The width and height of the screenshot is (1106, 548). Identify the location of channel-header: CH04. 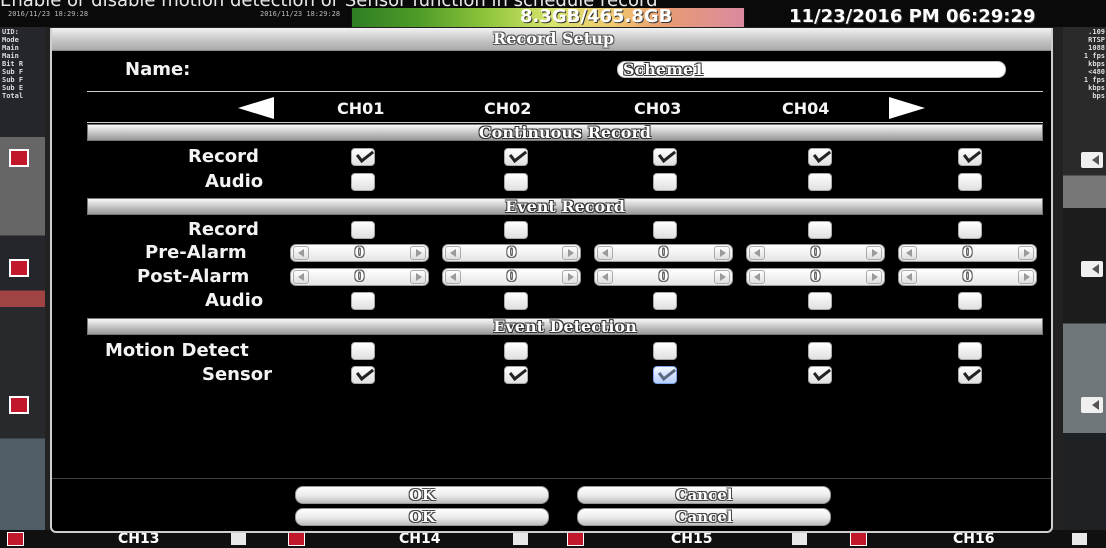
(806, 108).